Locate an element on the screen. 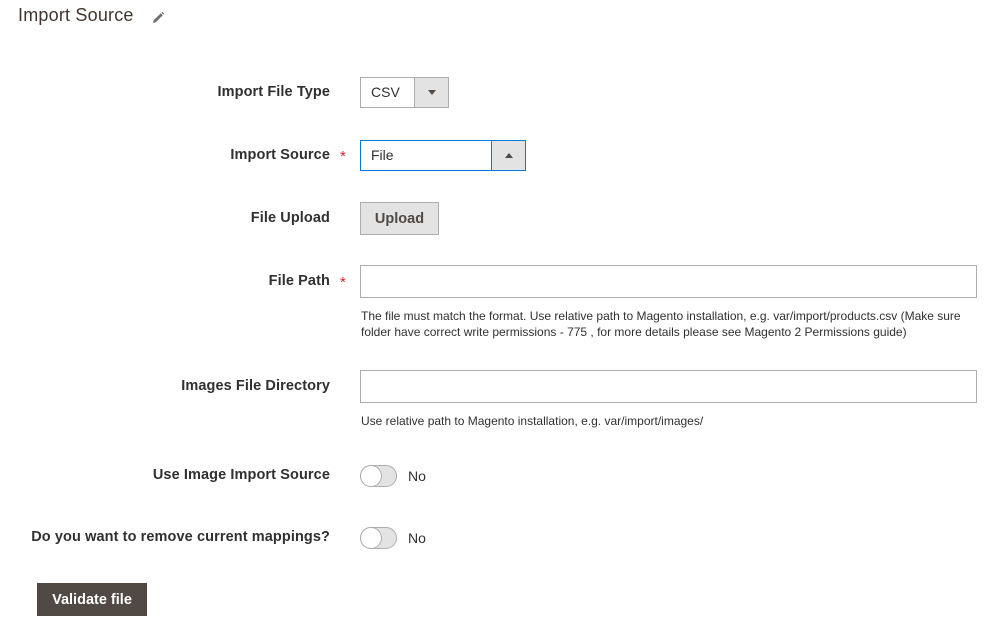 This screenshot has width=996, height=627. import-source-dropdown-button is located at coordinates (508, 155).